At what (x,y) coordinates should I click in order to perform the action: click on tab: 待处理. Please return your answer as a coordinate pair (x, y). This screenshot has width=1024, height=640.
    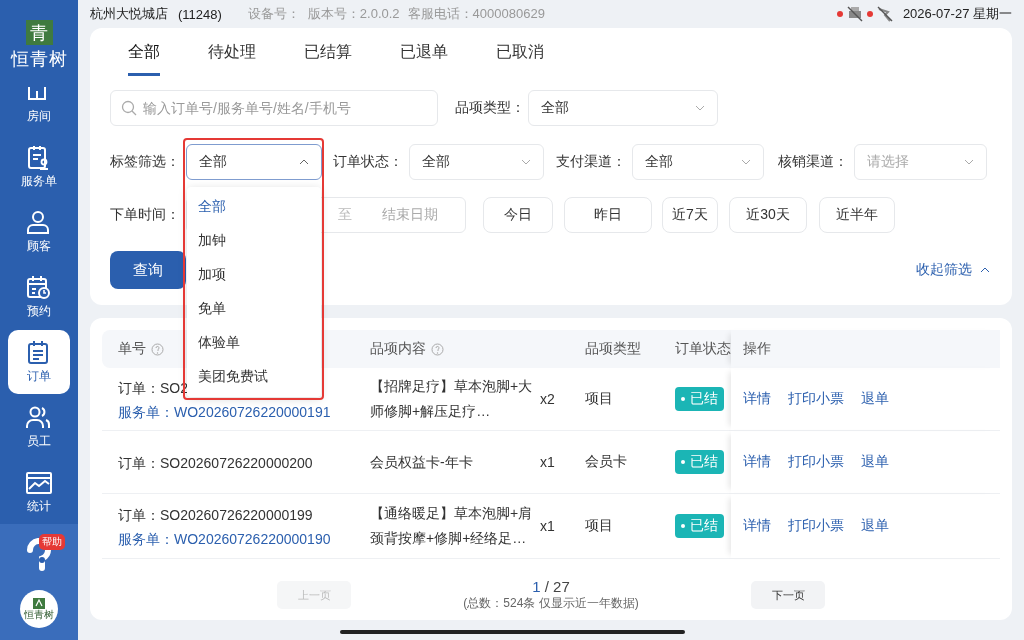
    Looking at the image, I should click on (232, 52).